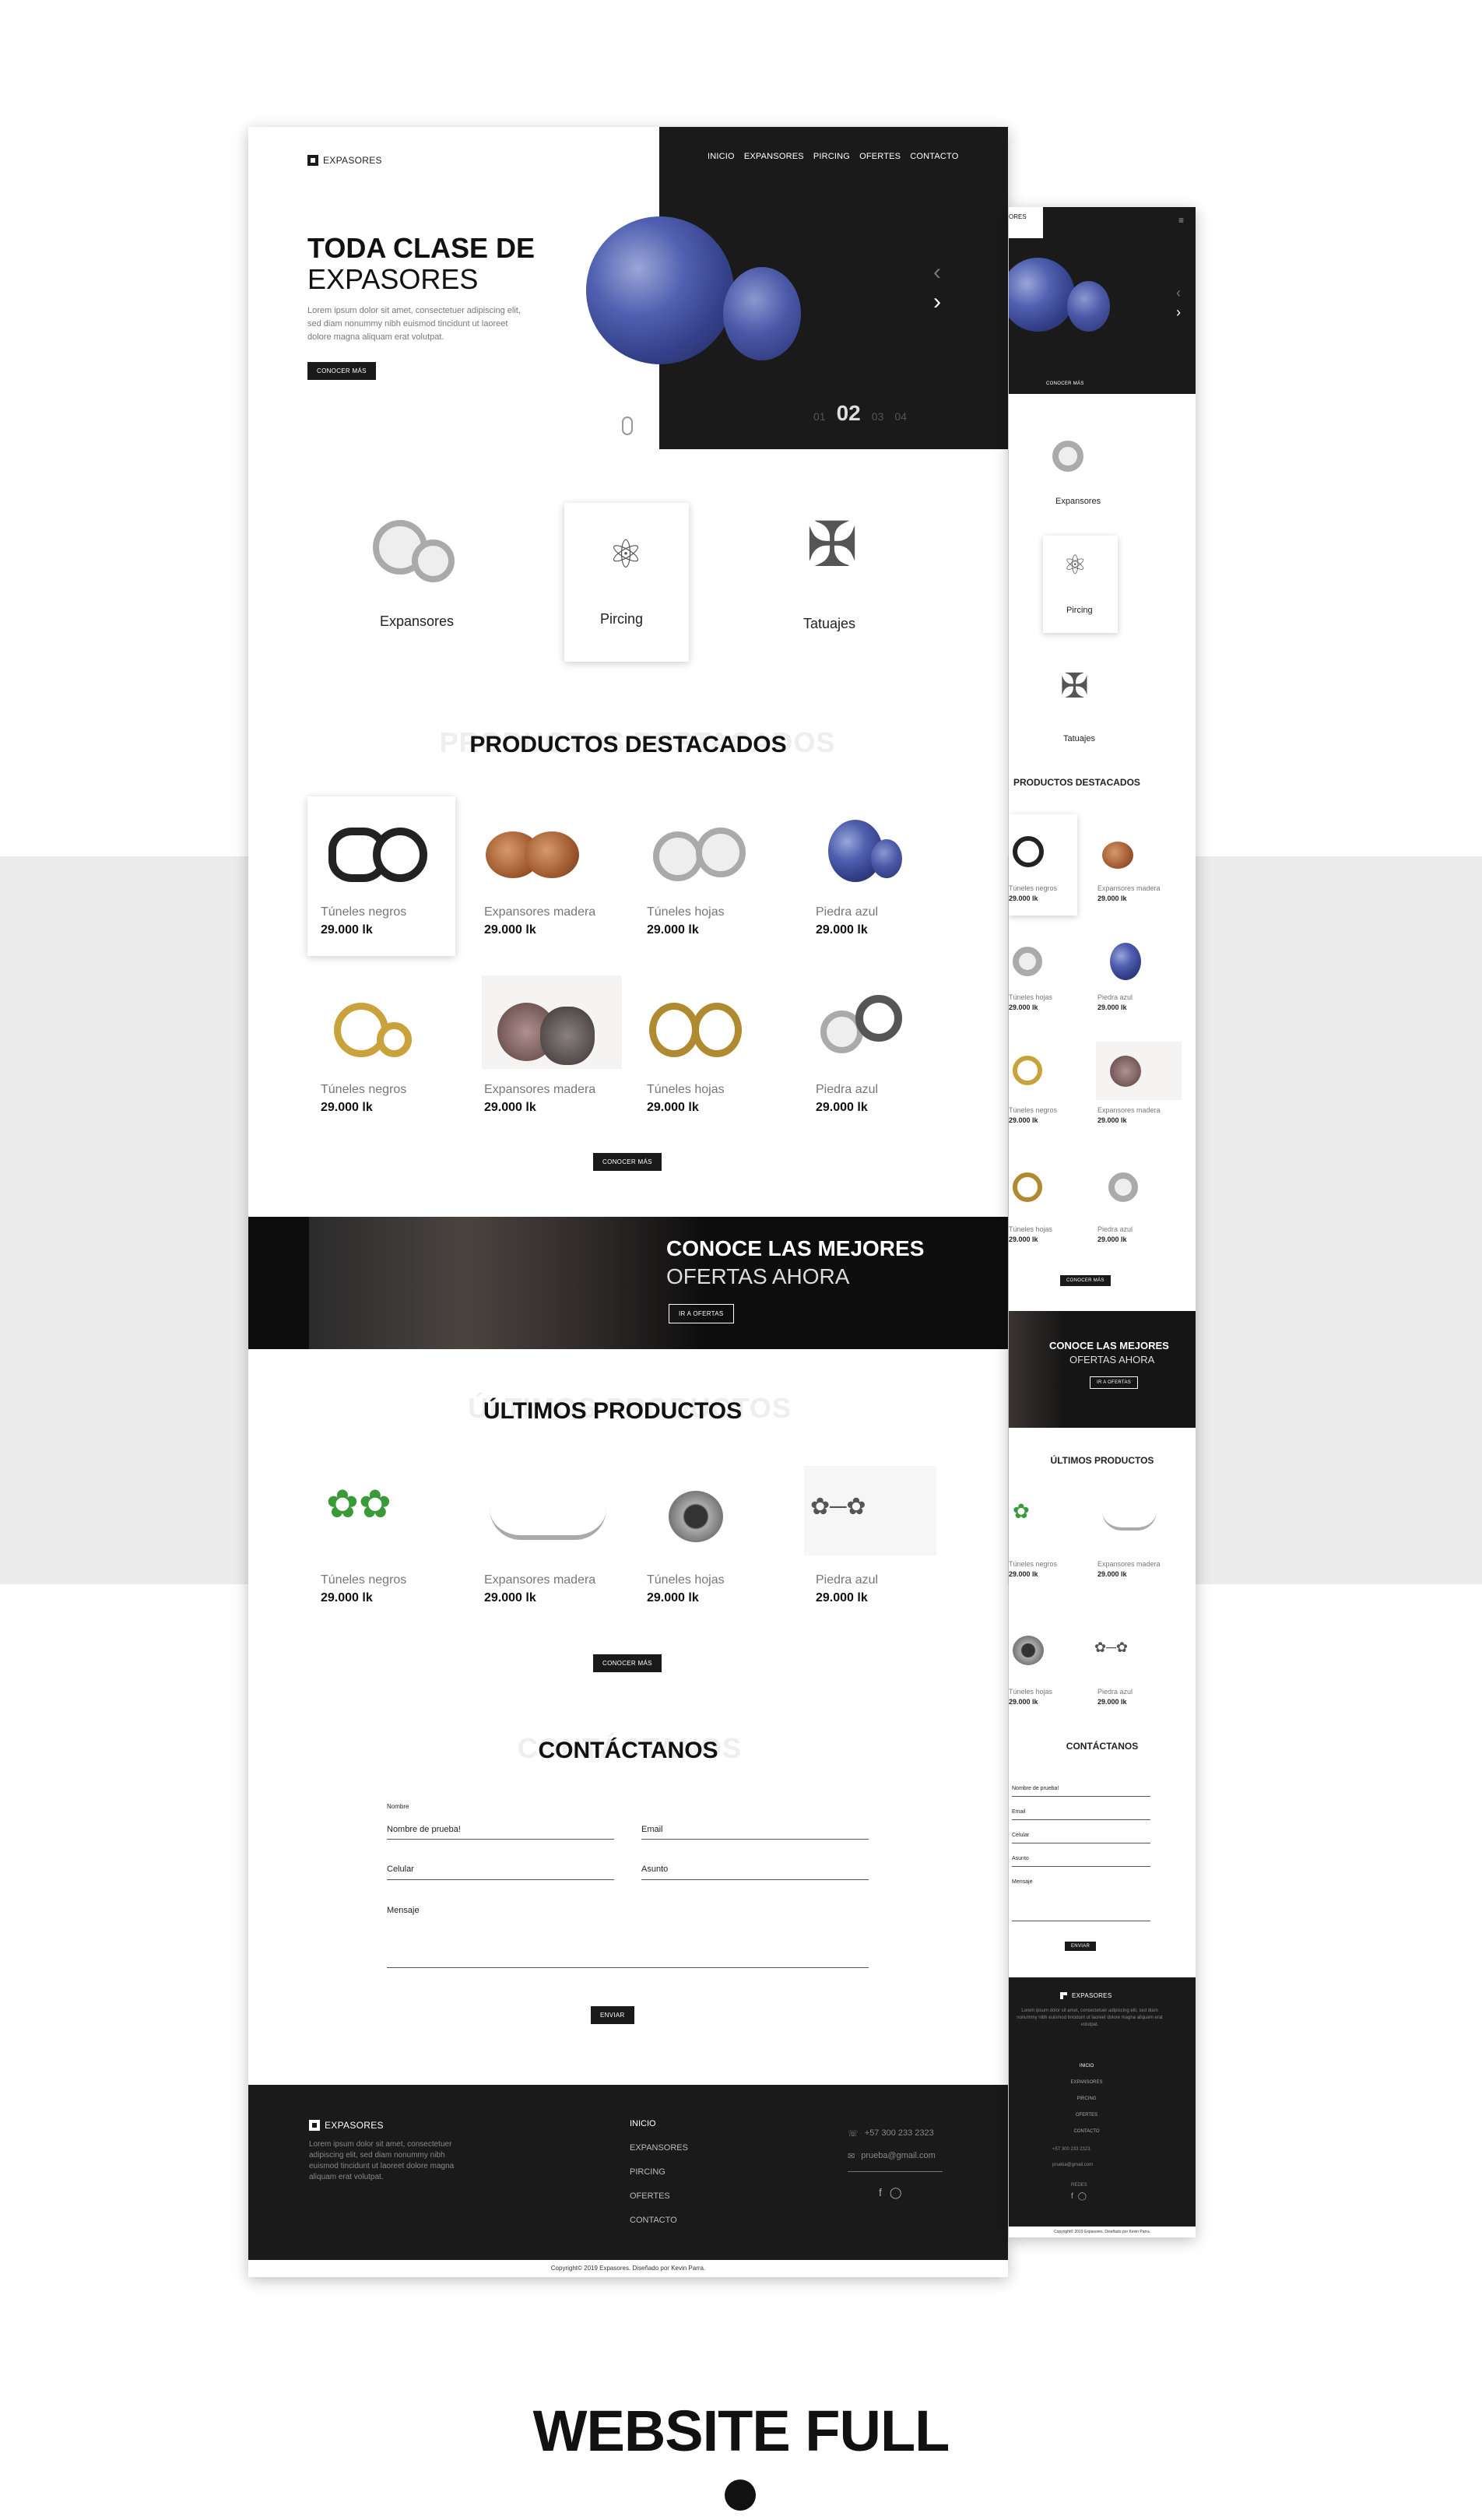 This screenshot has height=2520, width=1482. I want to click on offers-button: IR A OFERTAS, so click(701, 1314).